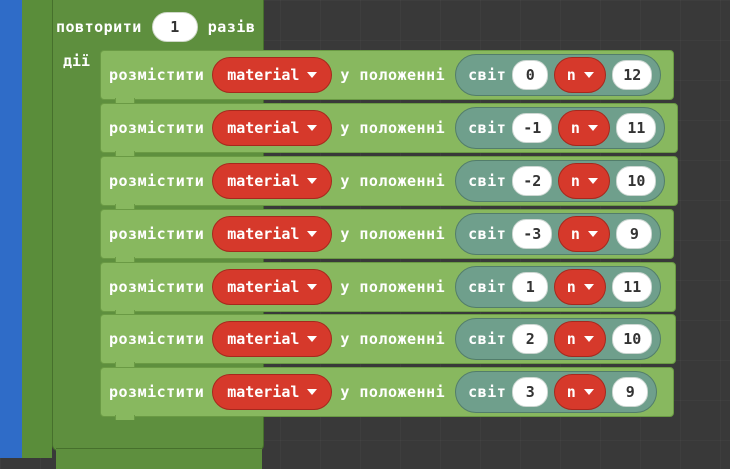 The image size is (730, 469). I want to click on world-position-block: світ -1 n 11, so click(560, 128).